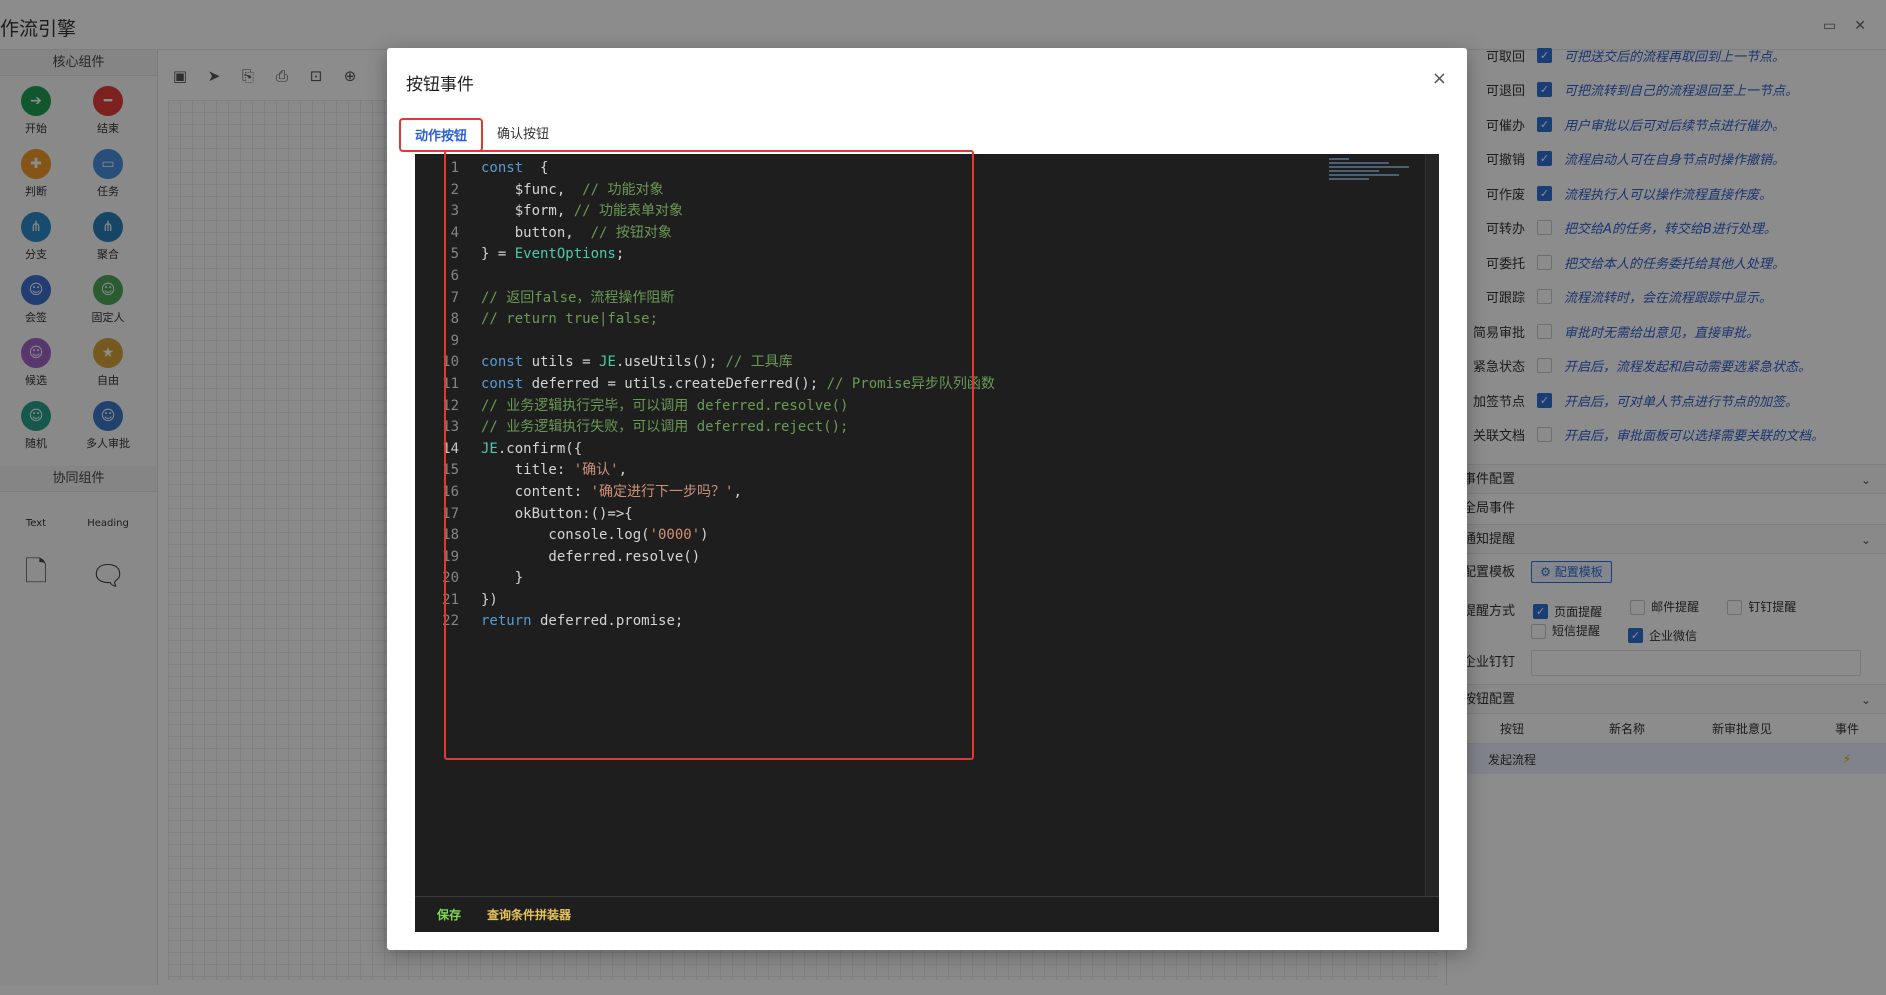  I want to click on code-text: }), so click(482, 601).